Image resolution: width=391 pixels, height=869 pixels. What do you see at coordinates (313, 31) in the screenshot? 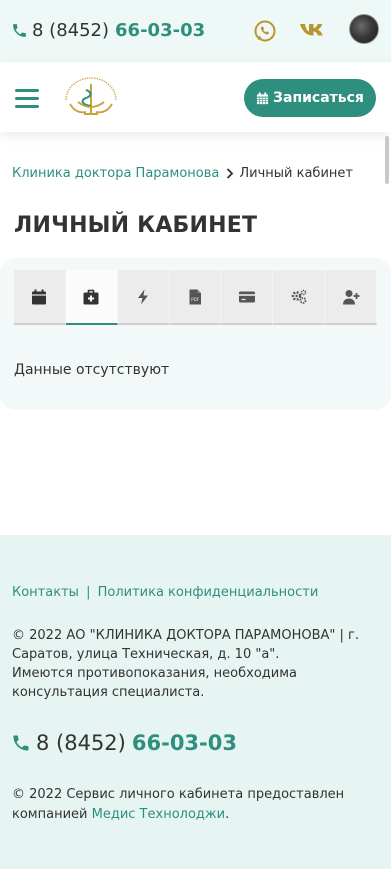
I see `vk-icon` at bounding box center [313, 31].